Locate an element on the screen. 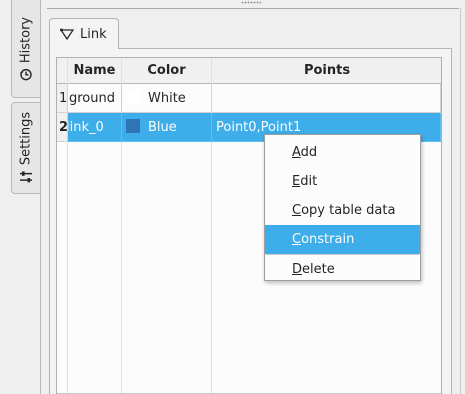 This screenshot has width=465, height=394. tab-history: History is located at coordinates (25, 49).